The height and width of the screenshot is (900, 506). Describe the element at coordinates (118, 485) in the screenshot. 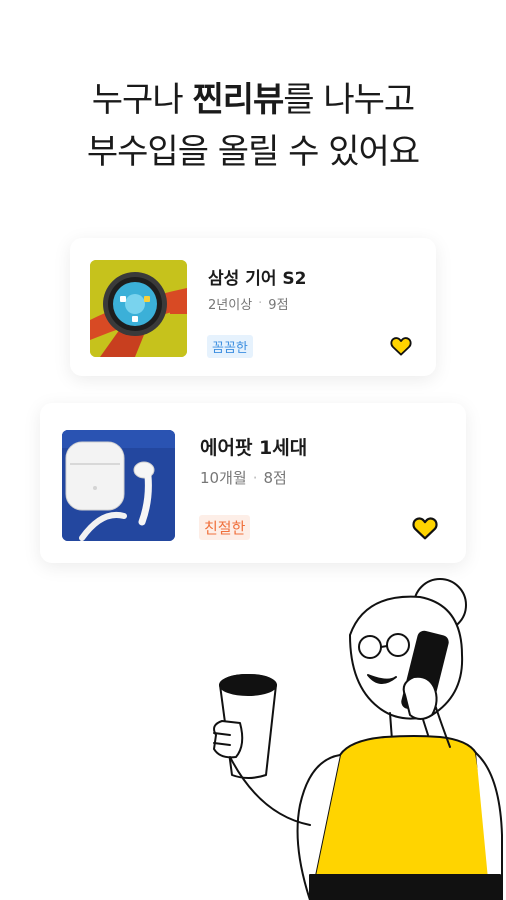

I see `product-image-airpods` at that location.